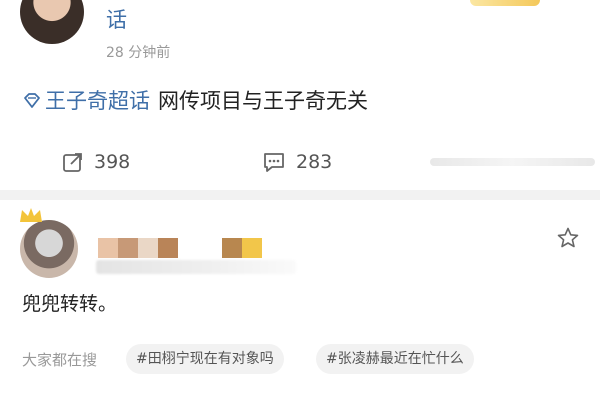 This screenshot has height=400, width=600. What do you see at coordinates (52, 22) in the screenshot?
I see `post-avatar` at bounding box center [52, 22].